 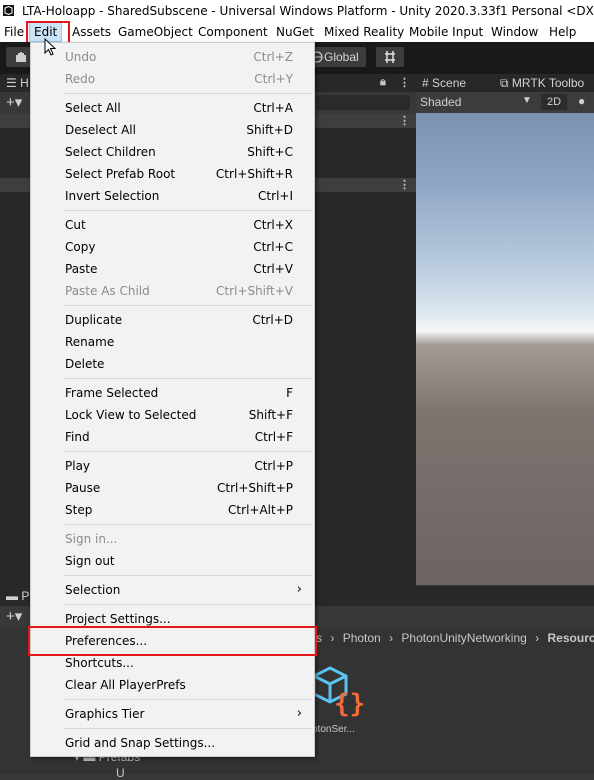 What do you see at coordinates (440, 102) in the screenshot?
I see `shading-mode-dropdown: Shaded` at bounding box center [440, 102].